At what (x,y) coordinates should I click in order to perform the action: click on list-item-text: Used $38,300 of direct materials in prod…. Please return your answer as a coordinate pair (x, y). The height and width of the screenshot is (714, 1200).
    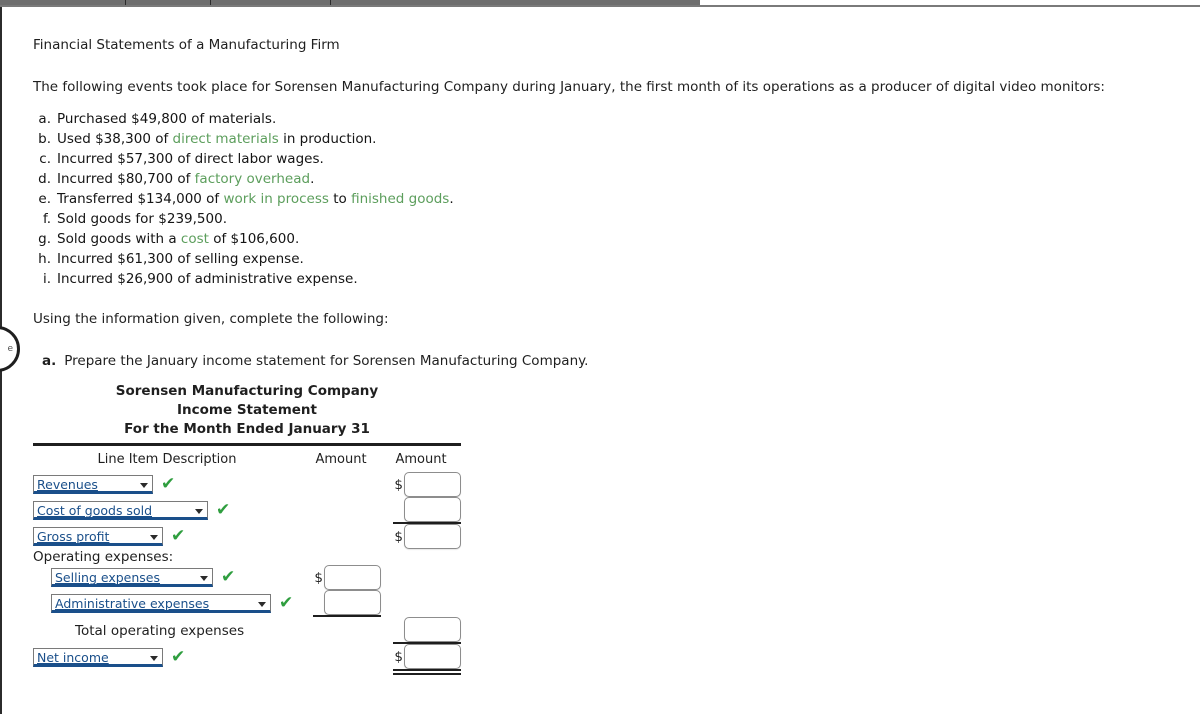
    Looking at the image, I should click on (216, 139).